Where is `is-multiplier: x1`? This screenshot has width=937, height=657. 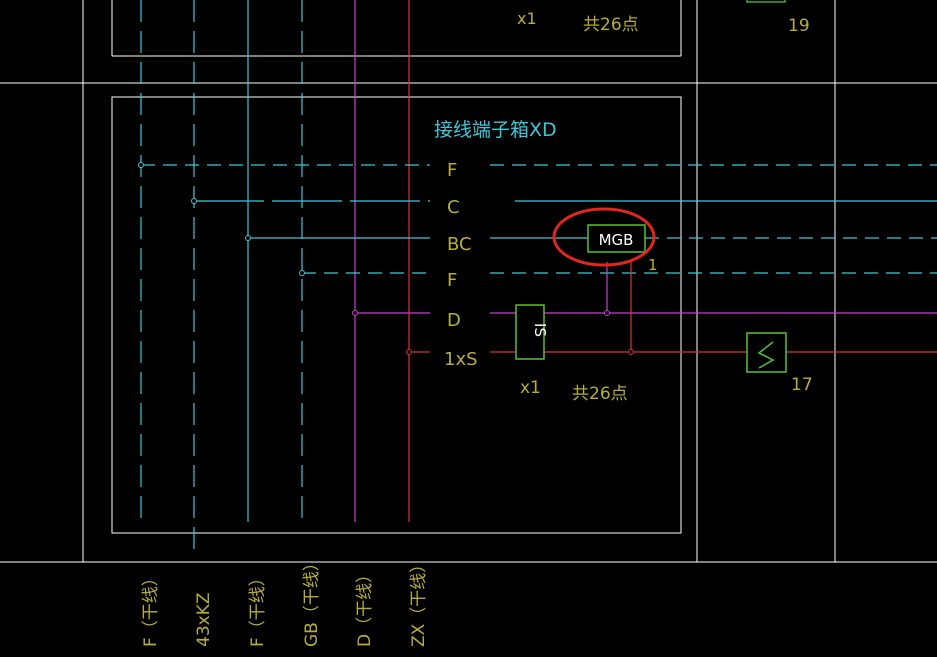
is-multiplier: x1 is located at coordinates (530, 388).